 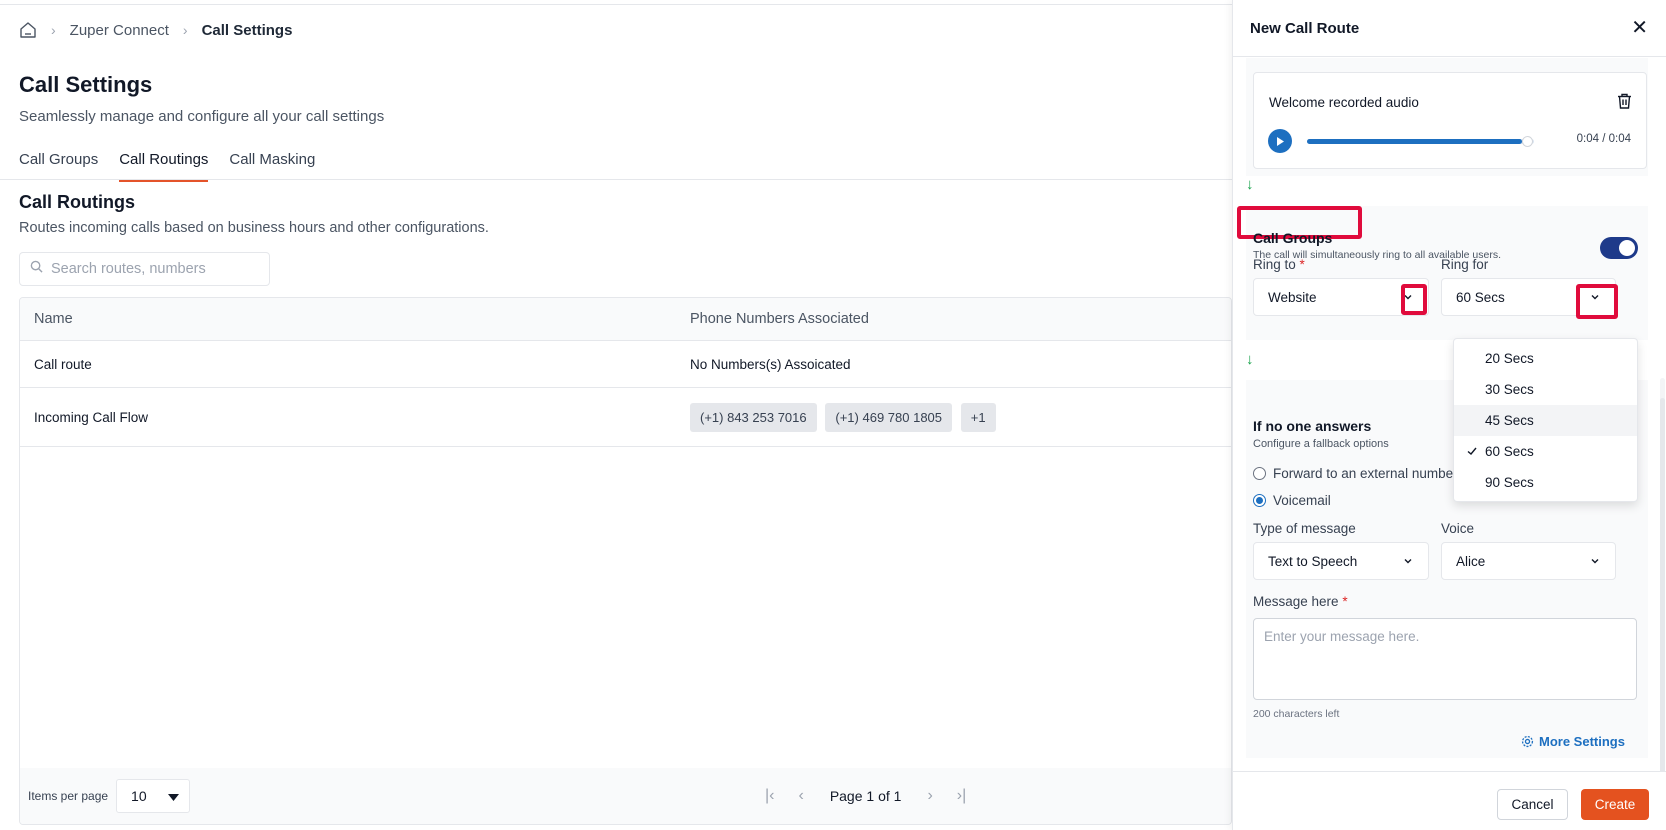 What do you see at coordinates (1259, 500) in the screenshot?
I see `radio-button-selected` at bounding box center [1259, 500].